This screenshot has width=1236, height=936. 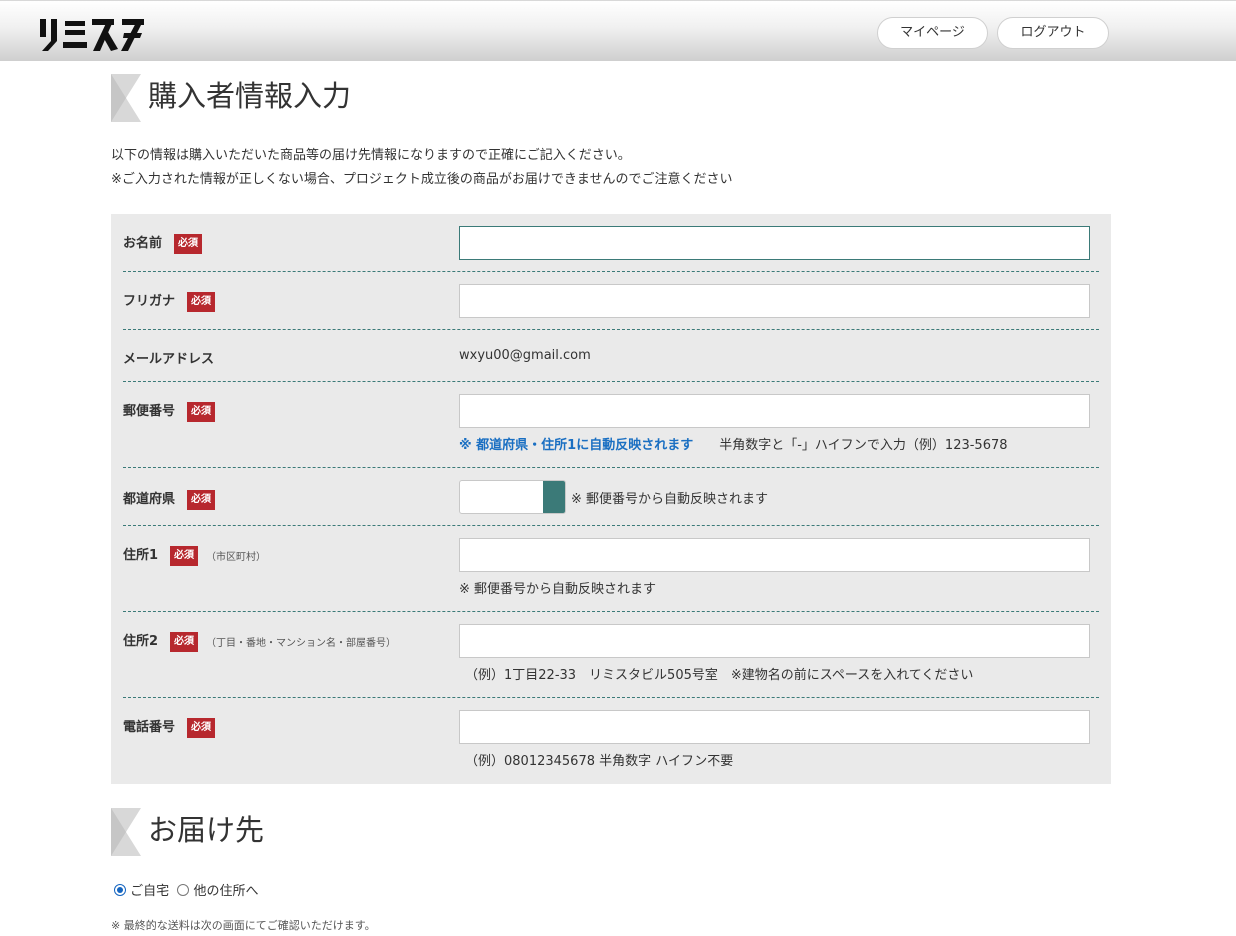 What do you see at coordinates (774, 727) in the screenshot?
I see `phone-input` at bounding box center [774, 727].